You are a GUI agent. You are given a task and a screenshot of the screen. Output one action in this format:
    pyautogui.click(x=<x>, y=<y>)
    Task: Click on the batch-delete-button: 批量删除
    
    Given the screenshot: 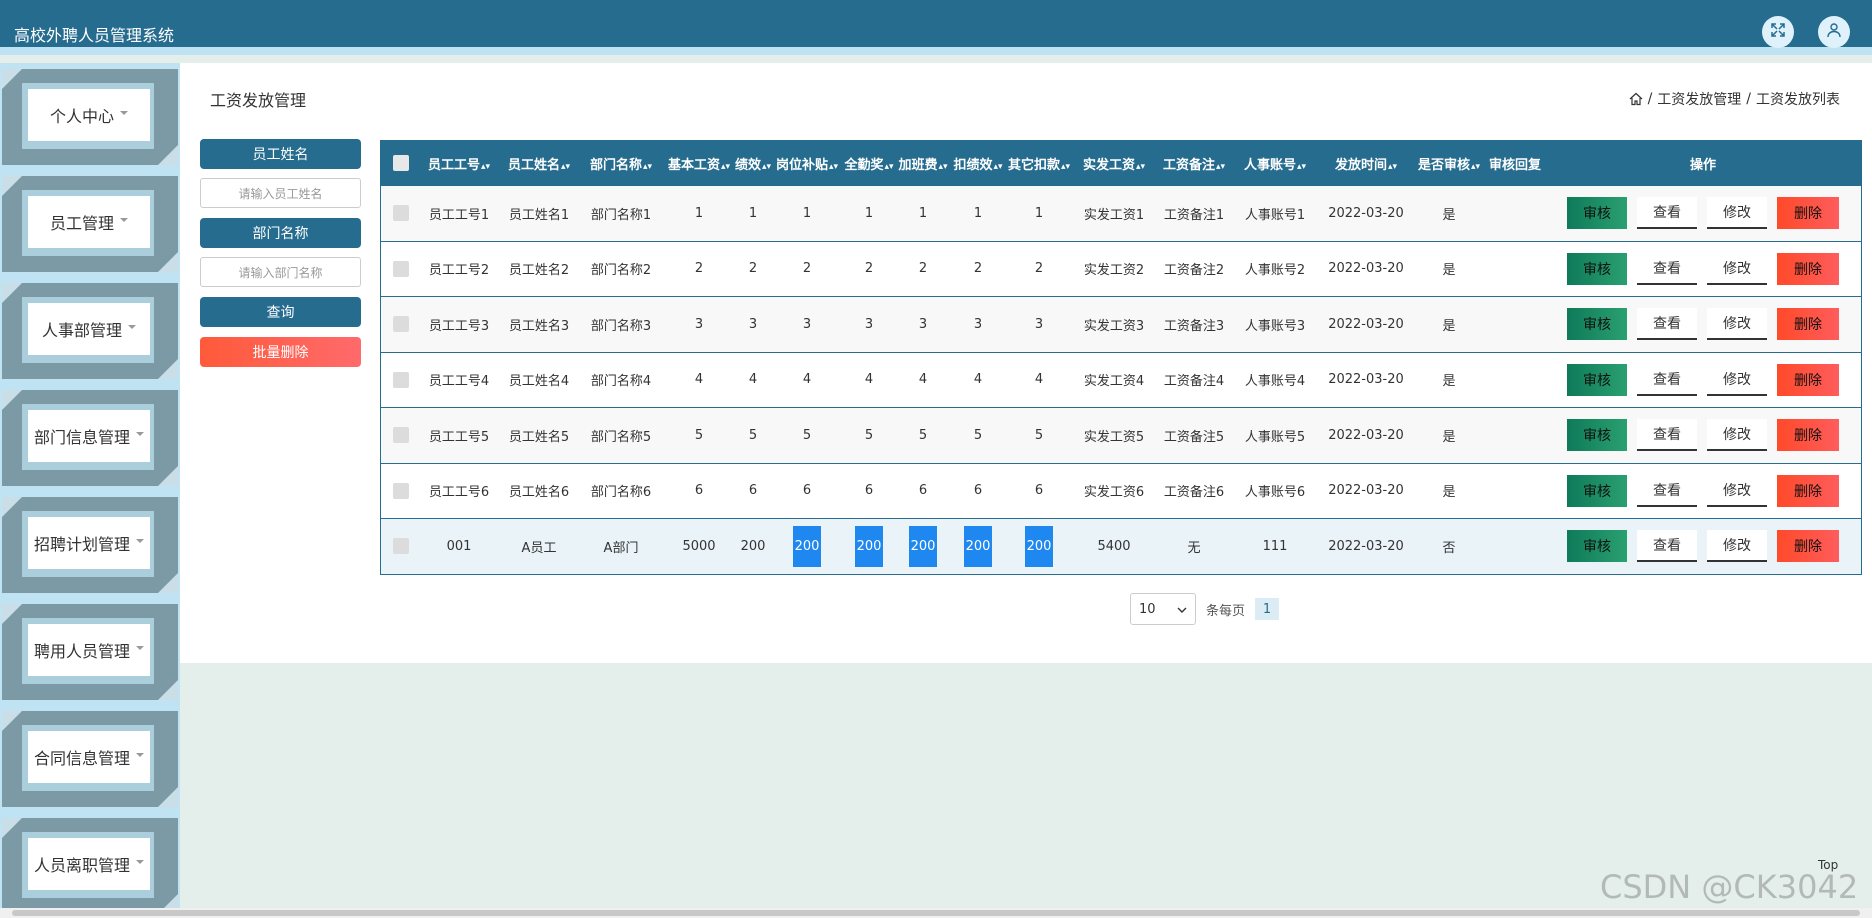 What is the action you would take?
    pyautogui.click(x=280, y=352)
    